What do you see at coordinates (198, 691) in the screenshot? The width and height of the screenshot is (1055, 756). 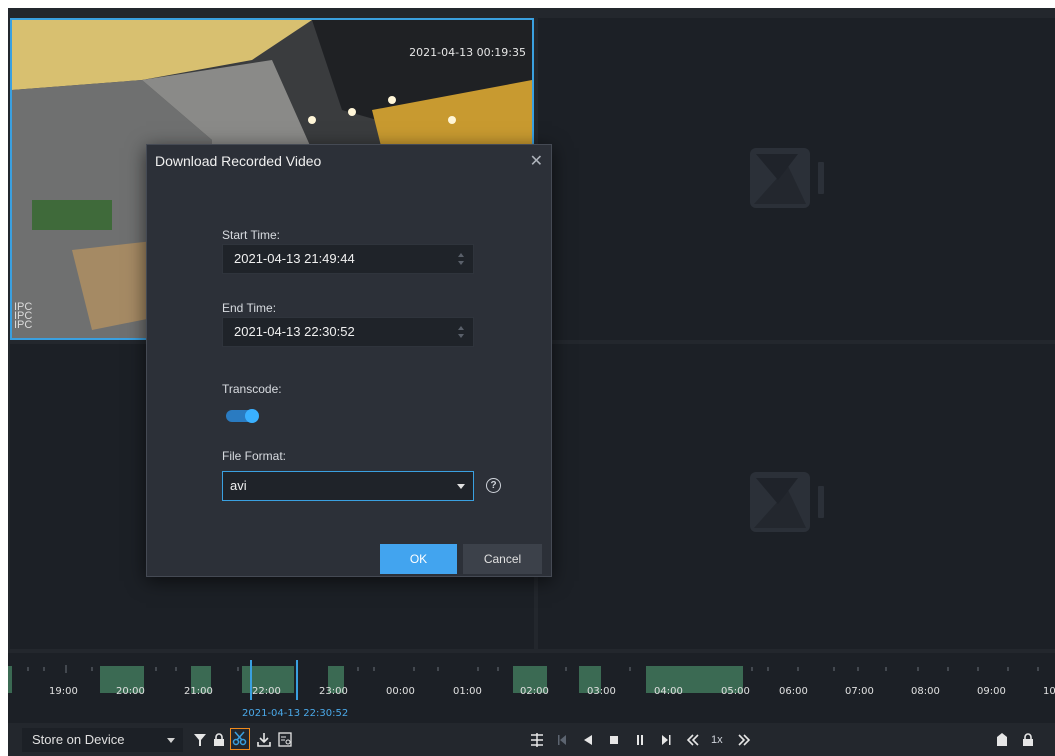 I see `timeline-hour: 21:00` at bounding box center [198, 691].